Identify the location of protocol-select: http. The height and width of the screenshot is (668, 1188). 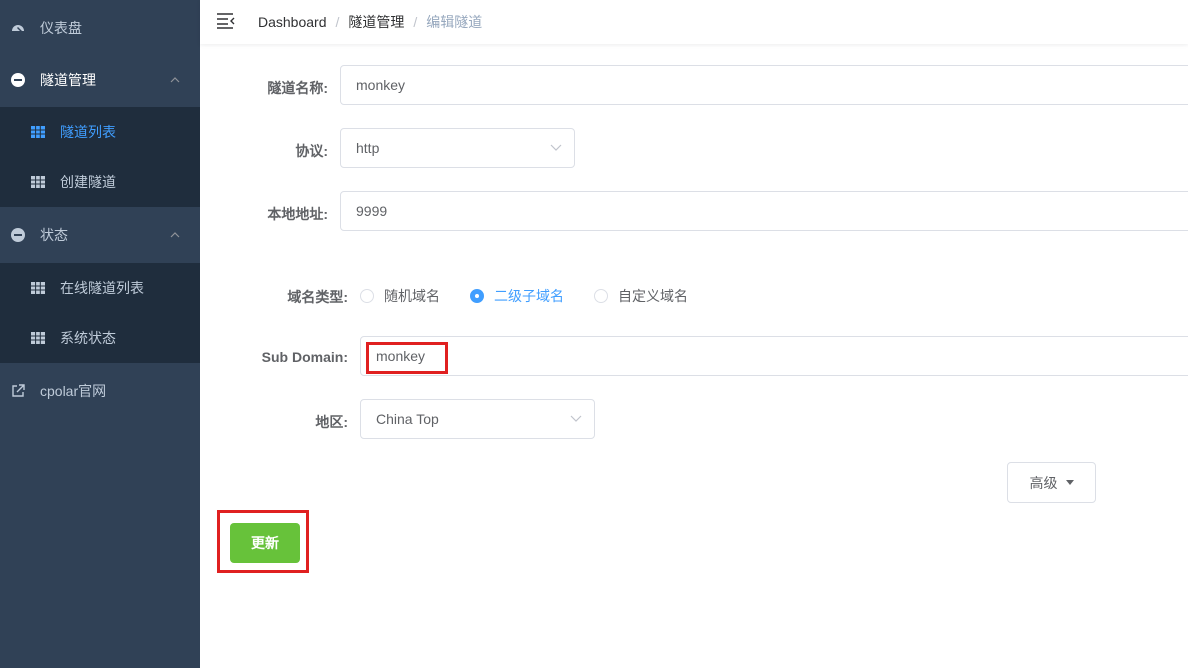
(457, 148).